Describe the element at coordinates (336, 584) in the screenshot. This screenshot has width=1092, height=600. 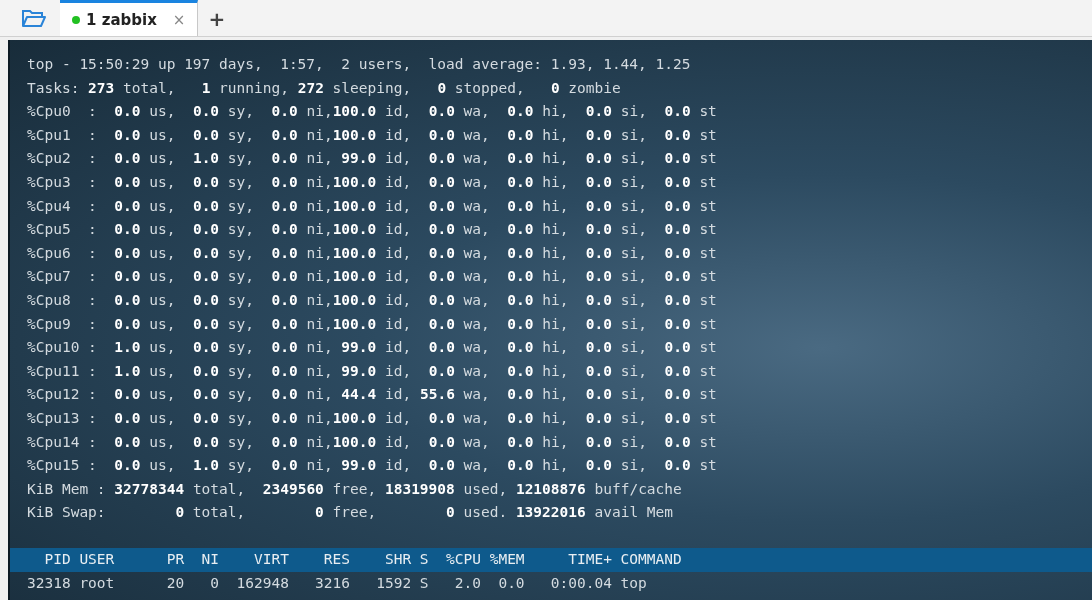
I see `process-row-text: 32318 root 20 0 162948 3216 1592 S 2.0 0.0 0:00.04 top` at that location.